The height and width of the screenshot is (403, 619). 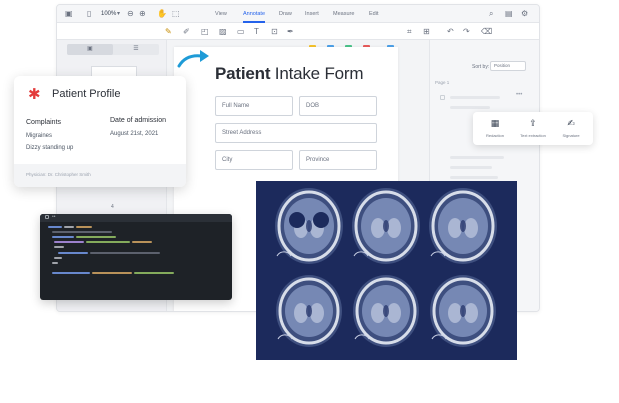 What do you see at coordinates (168, 32) in the screenshot?
I see `highlight-icon: ✎` at bounding box center [168, 32].